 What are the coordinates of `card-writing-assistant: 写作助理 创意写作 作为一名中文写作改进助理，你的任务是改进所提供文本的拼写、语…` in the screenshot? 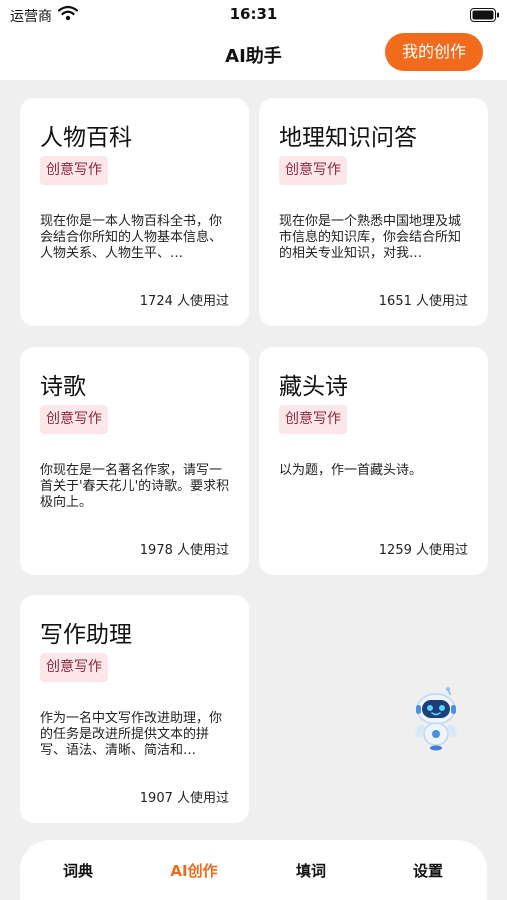 It's located at (134, 709).